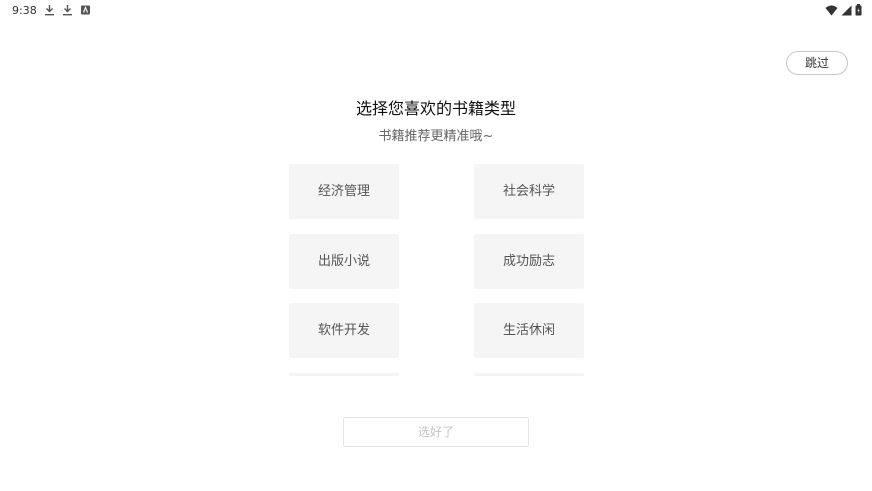  I want to click on confirm-button: 选好了, so click(436, 432).